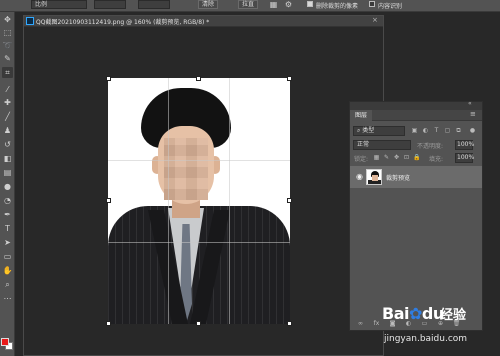  I want to click on crop-handle-bottom-left, so click(108, 323).